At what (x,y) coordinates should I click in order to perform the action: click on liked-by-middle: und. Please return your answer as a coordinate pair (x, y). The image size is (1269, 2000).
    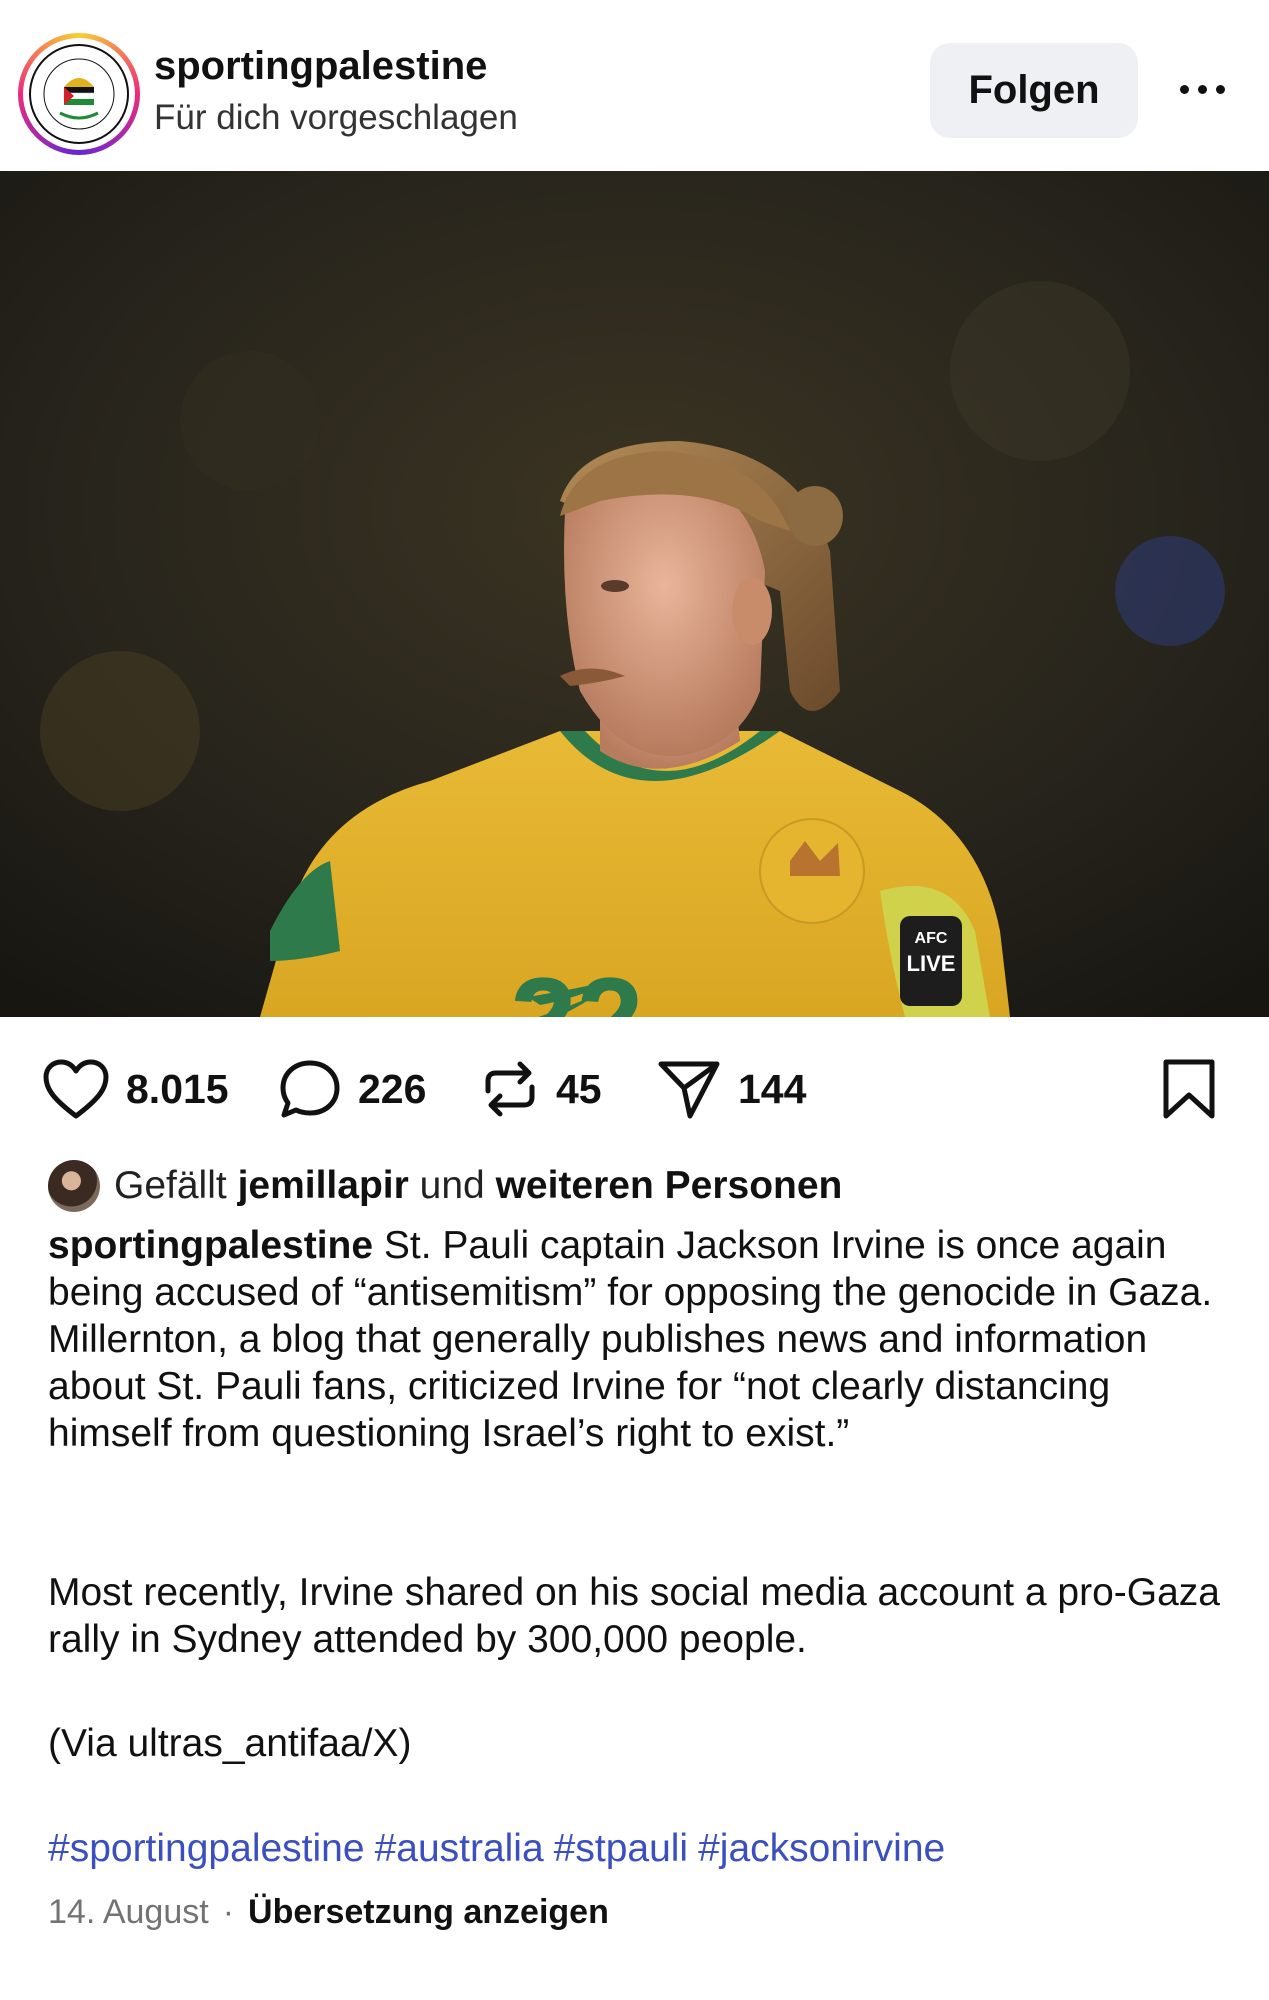
    Looking at the image, I should click on (452, 1185).